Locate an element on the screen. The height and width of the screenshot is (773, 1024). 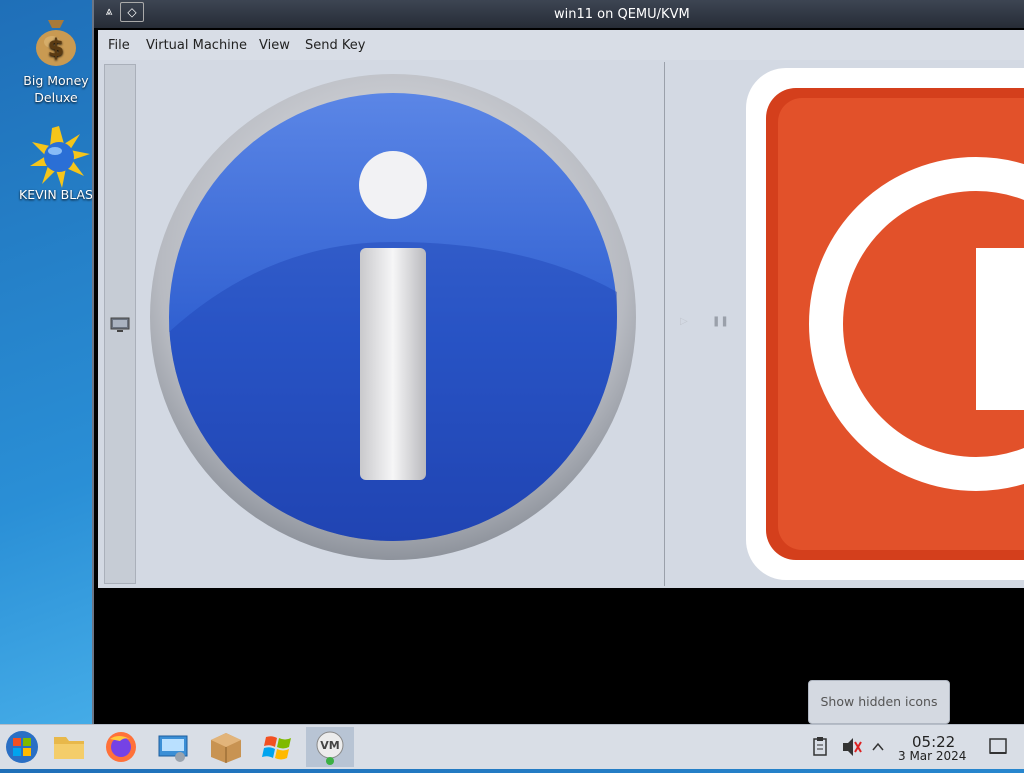
keep-above-icon: ◇ is located at coordinates (132, 12).